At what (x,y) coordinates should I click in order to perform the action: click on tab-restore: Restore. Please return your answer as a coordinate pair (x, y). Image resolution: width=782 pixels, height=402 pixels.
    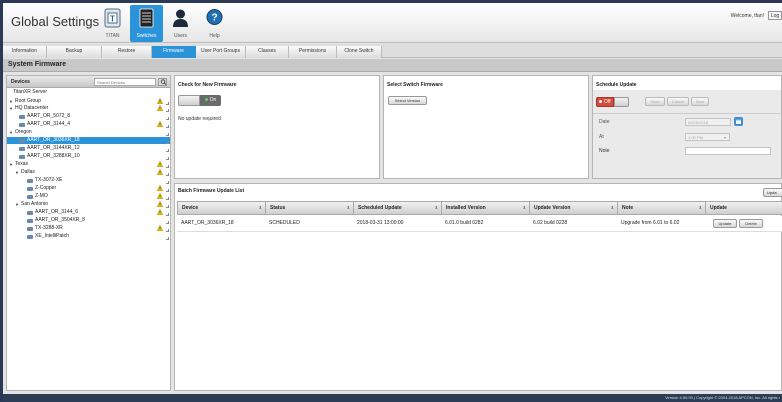
    Looking at the image, I should click on (127, 52).